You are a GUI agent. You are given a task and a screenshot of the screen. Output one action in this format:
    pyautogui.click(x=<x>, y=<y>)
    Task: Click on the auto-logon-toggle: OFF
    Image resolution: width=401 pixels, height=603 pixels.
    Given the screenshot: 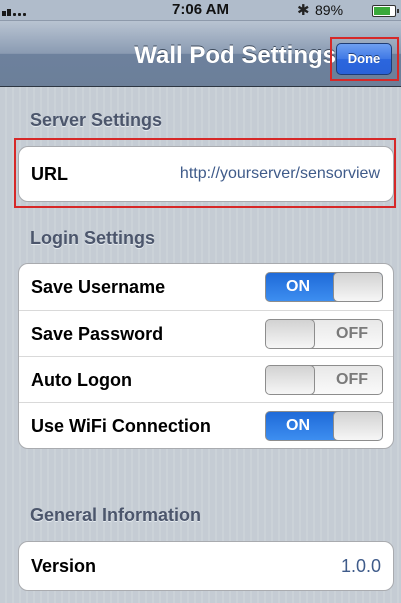 What is the action you would take?
    pyautogui.click(x=324, y=380)
    